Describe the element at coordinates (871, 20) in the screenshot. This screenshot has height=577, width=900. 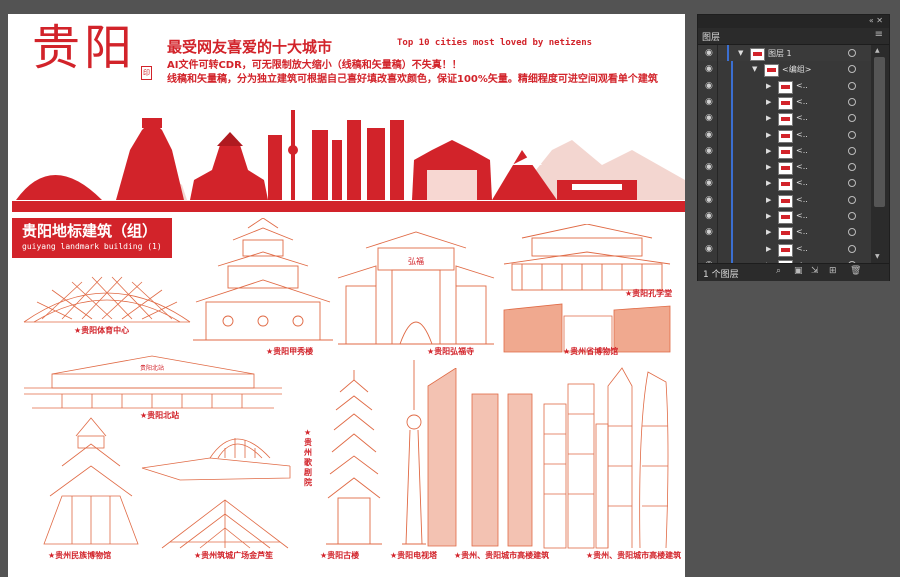
I see `double-chevron-icon: «` at that location.